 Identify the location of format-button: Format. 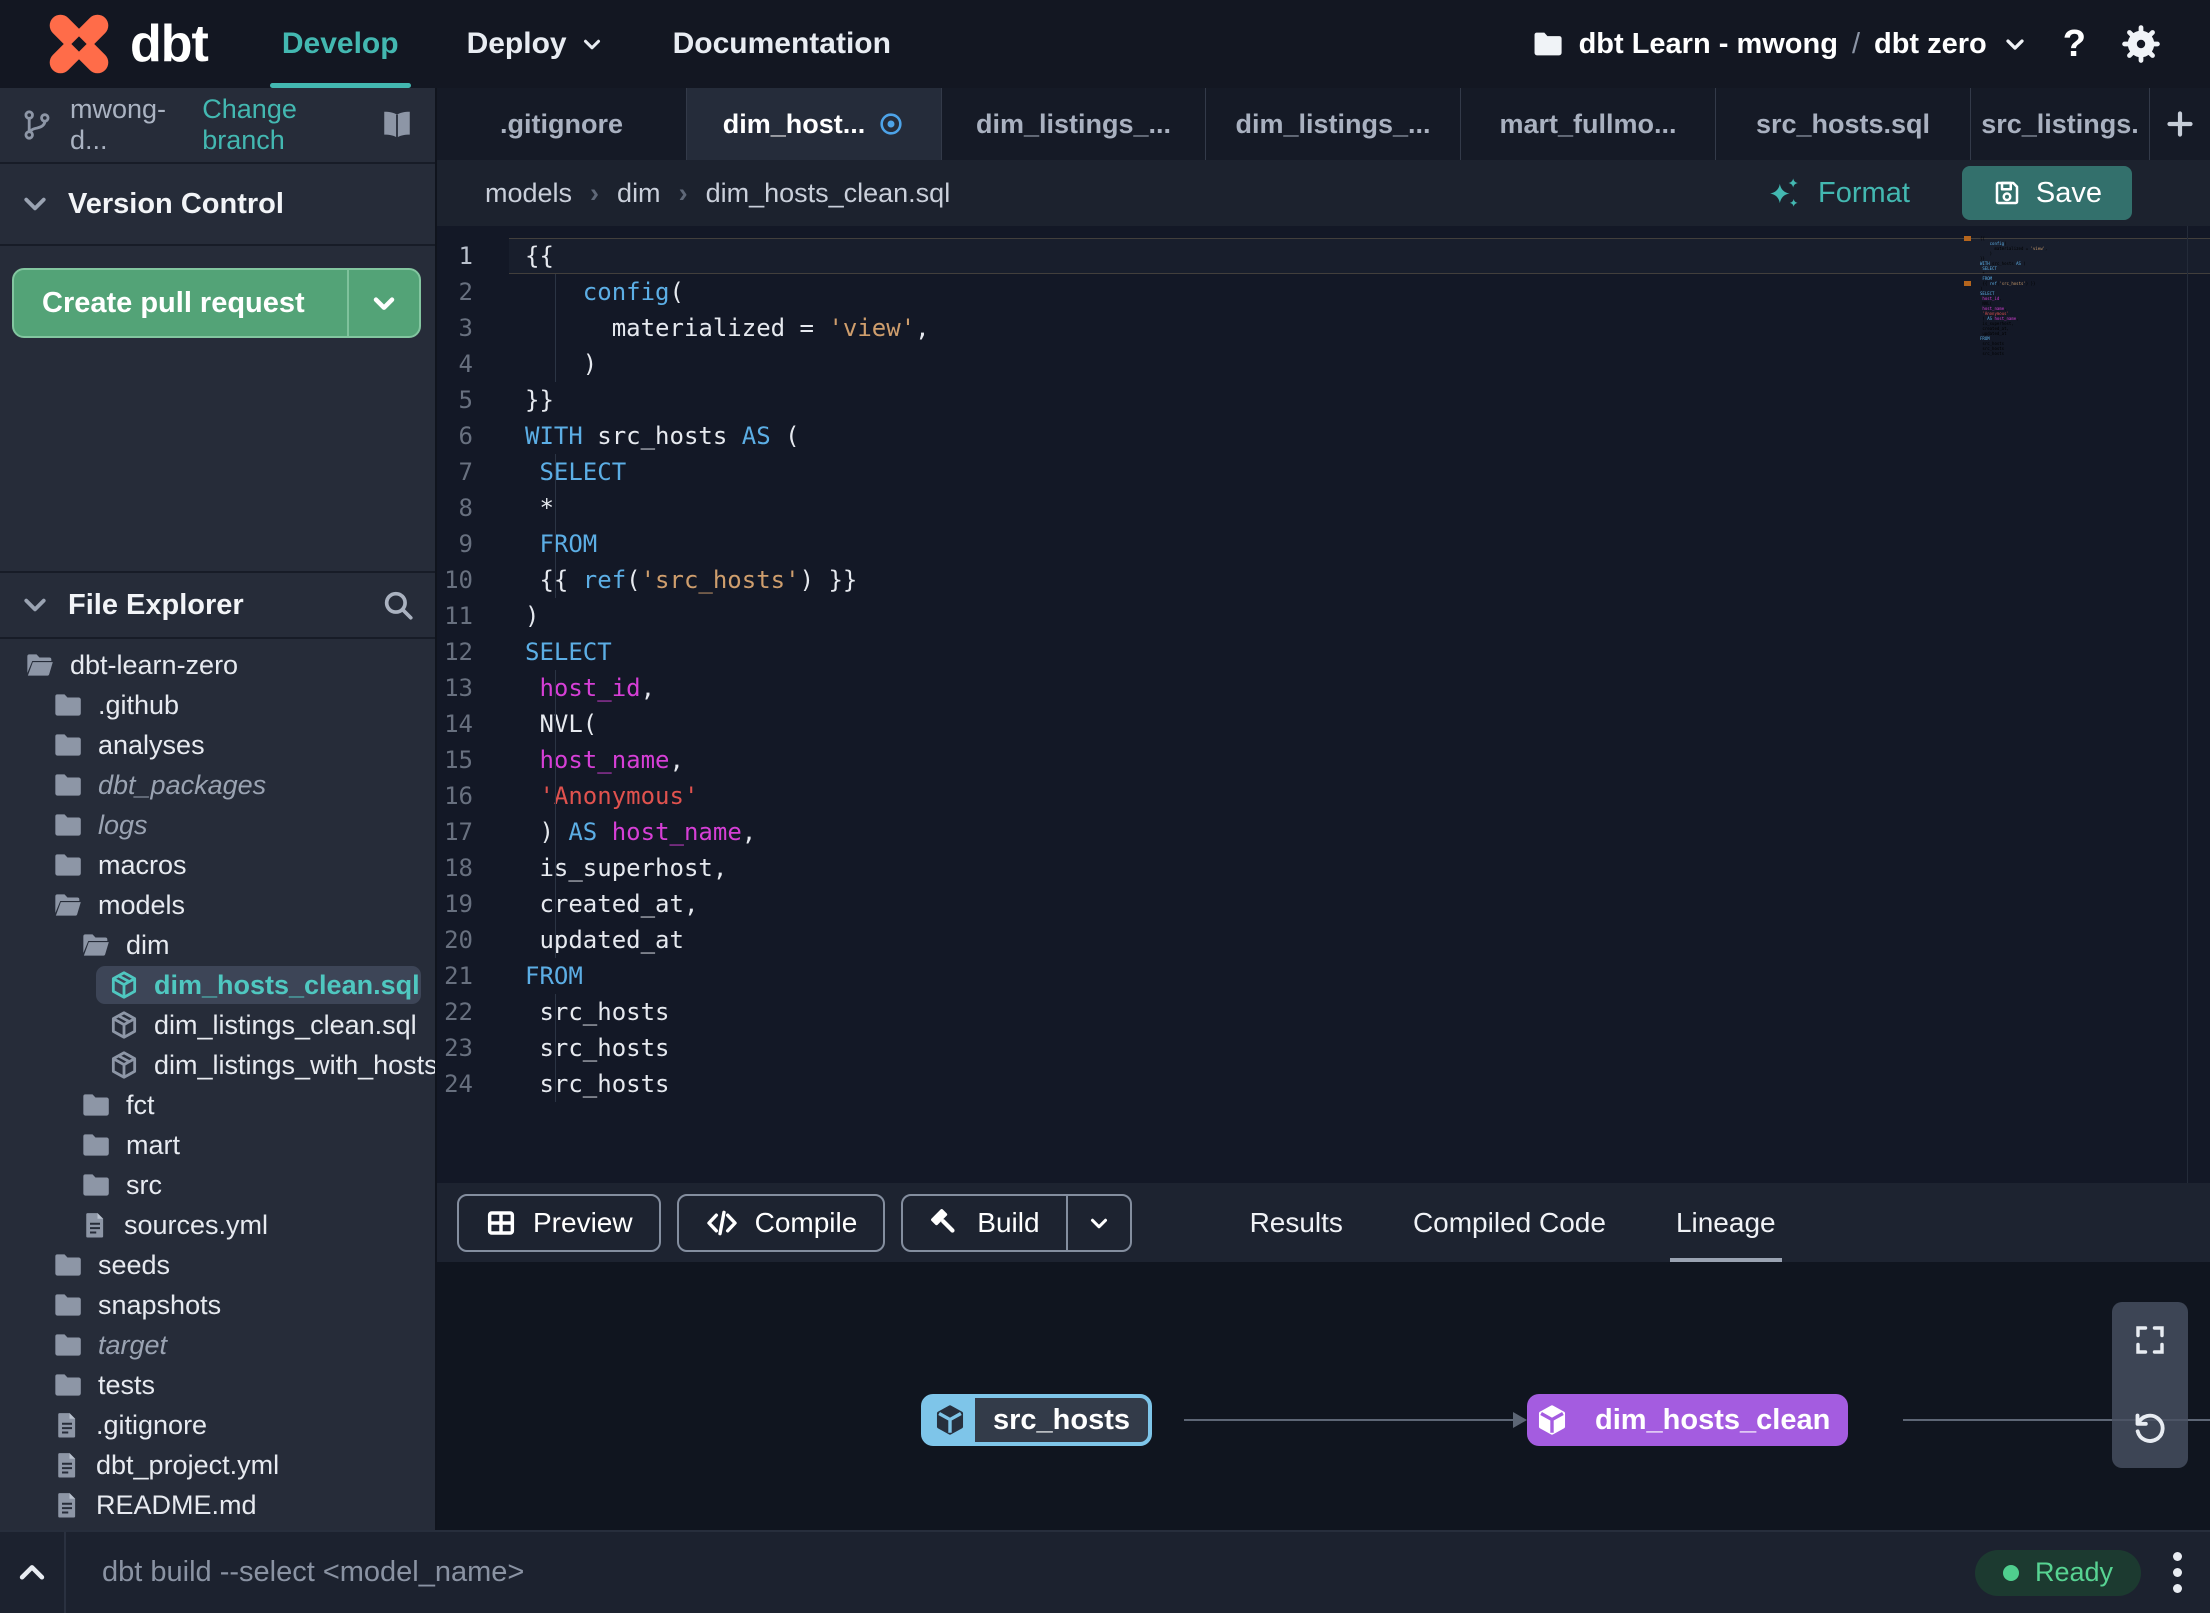
(1837, 193).